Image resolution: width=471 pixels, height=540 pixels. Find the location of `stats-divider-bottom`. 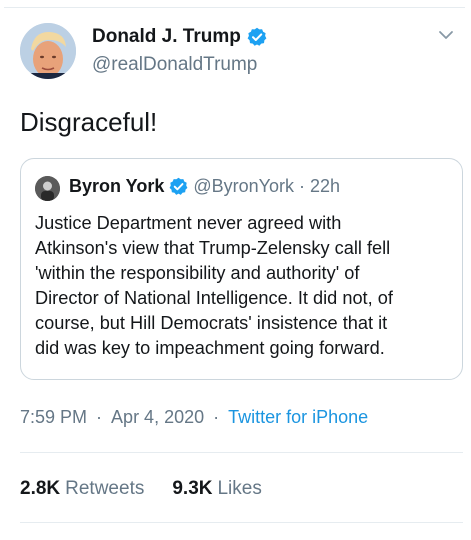

stats-divider-bottom is located at coordinates (241, 522).